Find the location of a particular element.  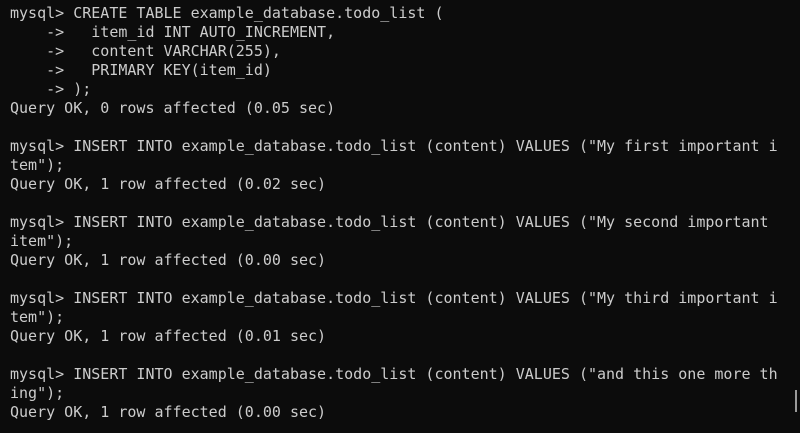

output-line: ing"); is located at coordinates (37, 393).